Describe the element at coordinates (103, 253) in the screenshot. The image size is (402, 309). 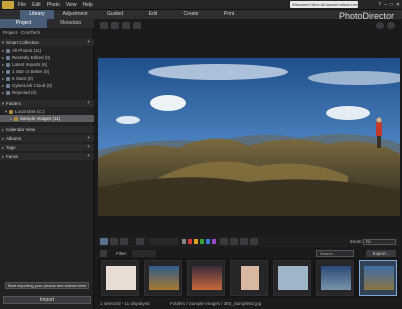
I see `panel-toggle-icon` at that location.